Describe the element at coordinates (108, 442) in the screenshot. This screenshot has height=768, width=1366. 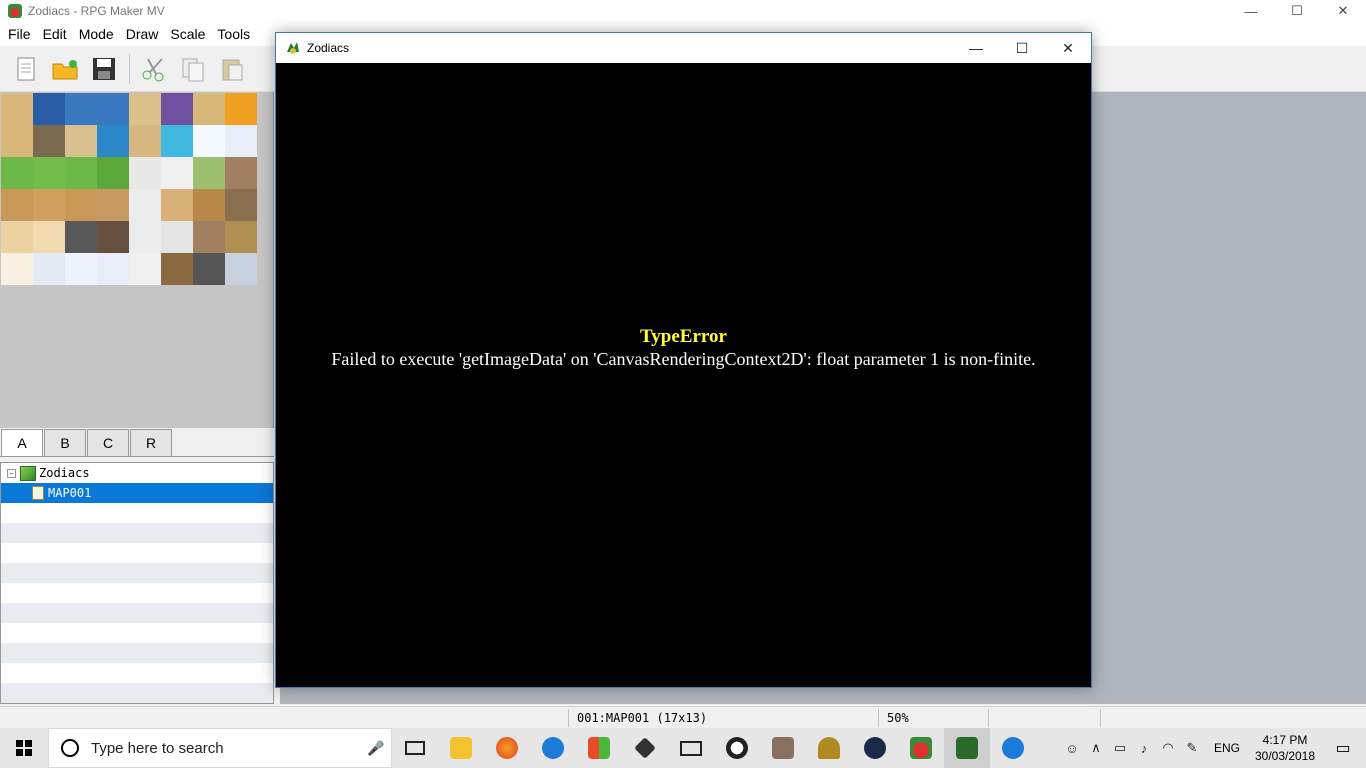
I see `tab-c: C` at that location.